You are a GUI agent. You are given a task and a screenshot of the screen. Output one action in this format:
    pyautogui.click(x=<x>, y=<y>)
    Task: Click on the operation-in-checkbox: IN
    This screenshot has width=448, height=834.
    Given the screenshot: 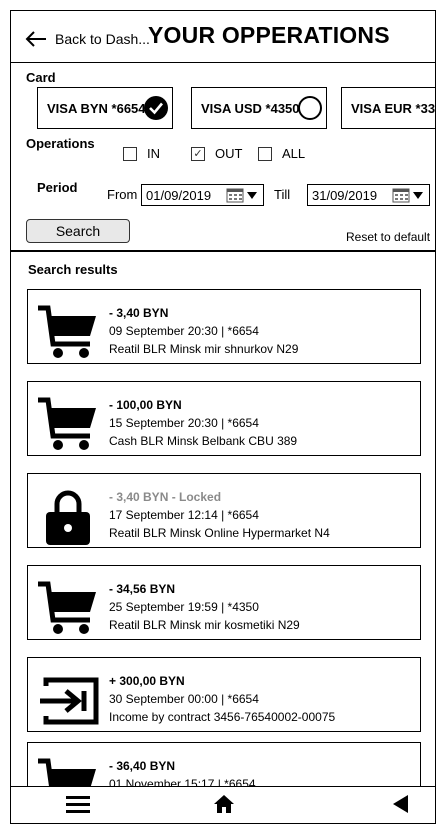 What is the action you would take?
    pyautogui.click(x=141, y=153)
    